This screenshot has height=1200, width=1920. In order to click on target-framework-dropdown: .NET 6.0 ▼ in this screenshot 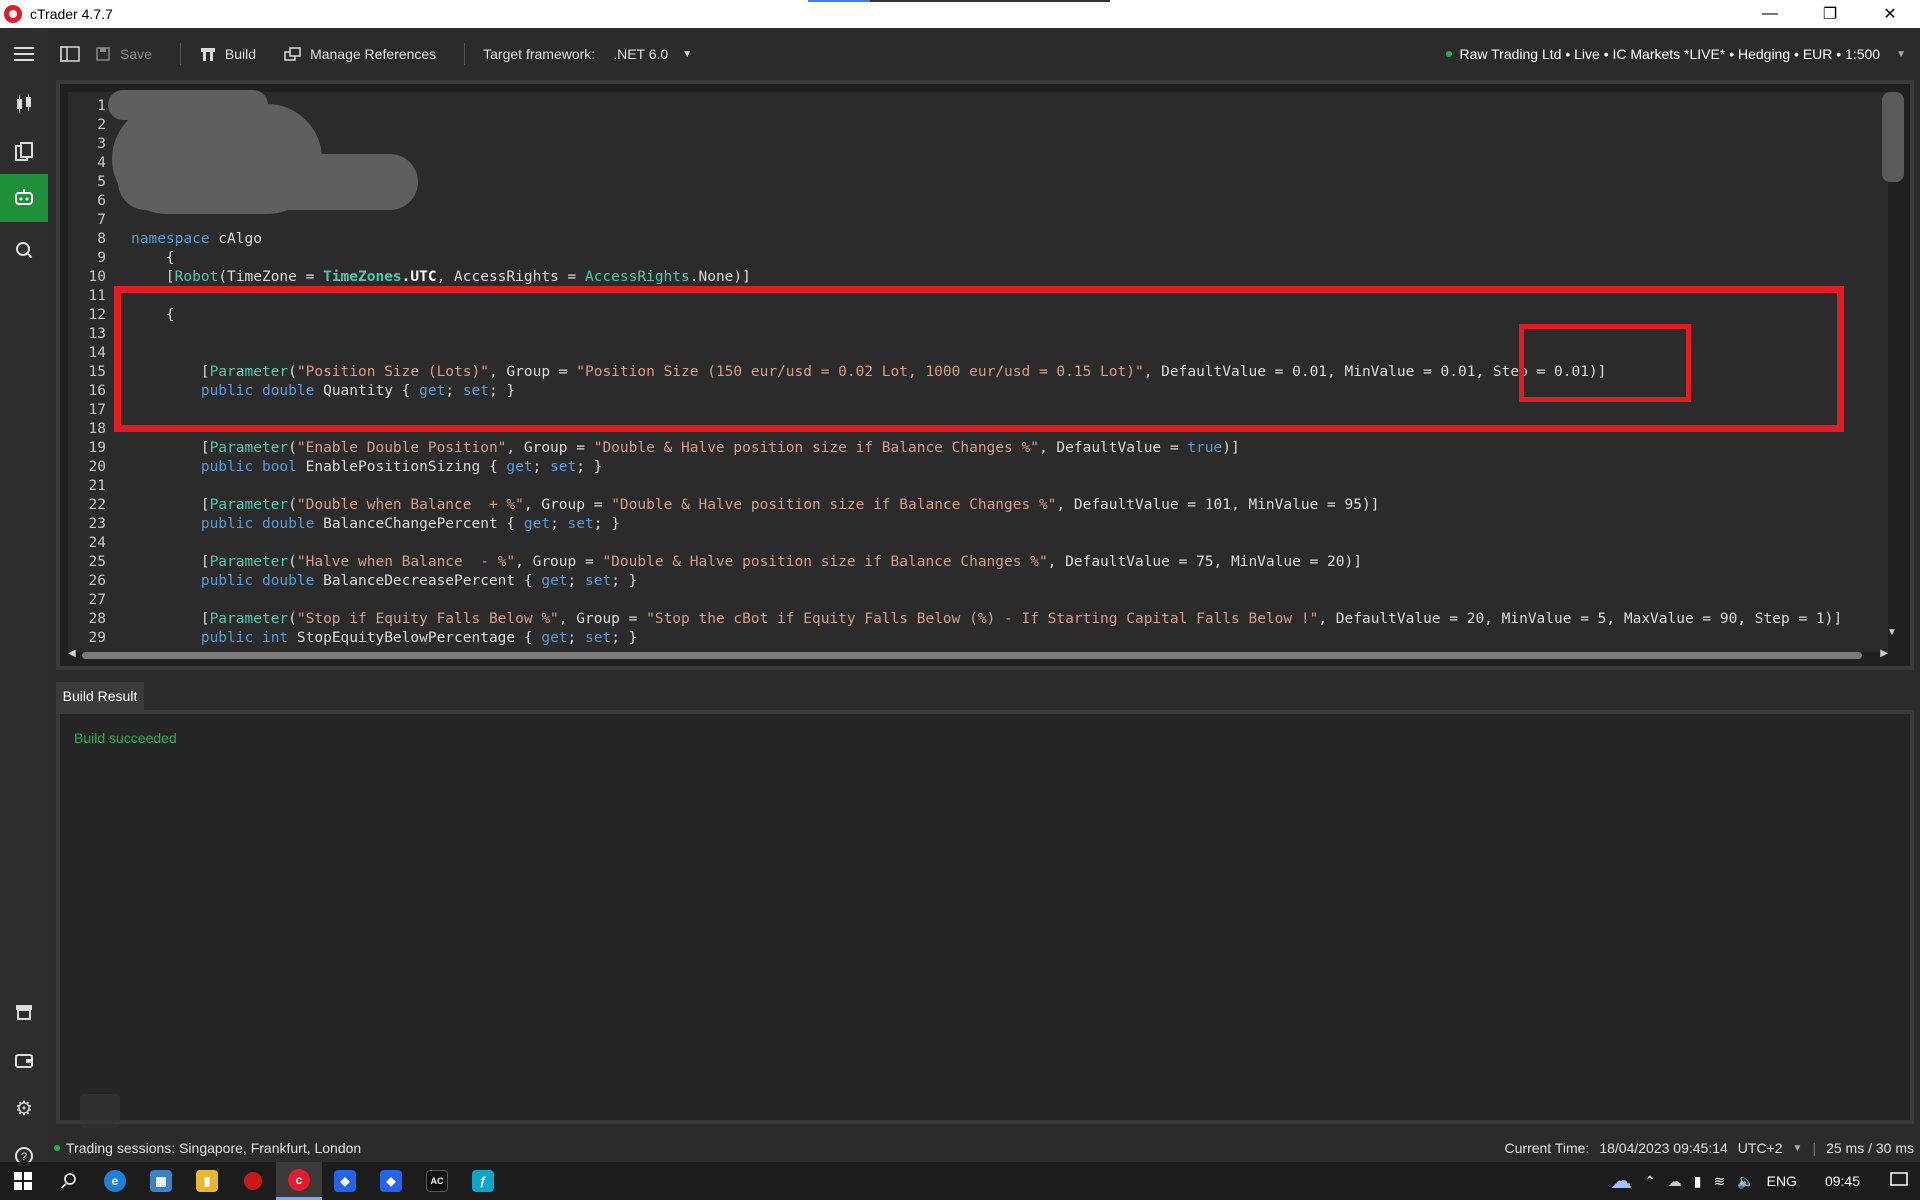, I will do `click(652, 54)`.